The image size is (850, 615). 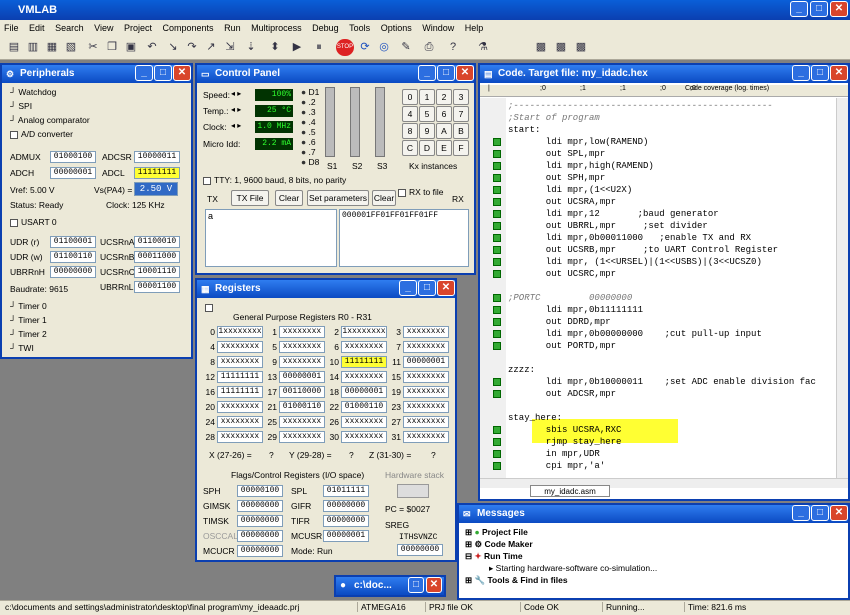 What do you see at coordinates (345, 47) in the screenshot?
I see `stop-icon: STOP` at bounding box center [345, 47].